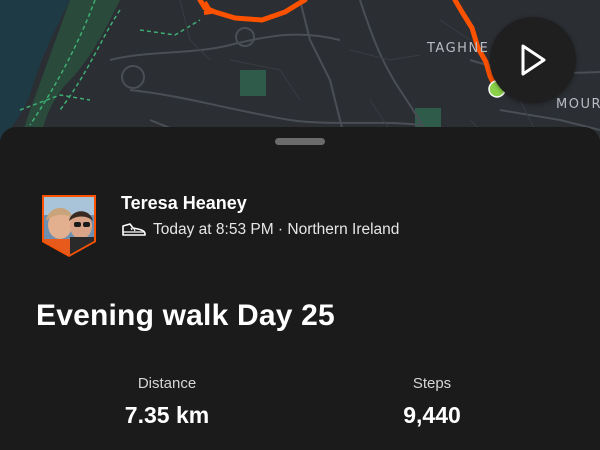  I want to click on map-label-mourne: MOUR, so click(578, 104).